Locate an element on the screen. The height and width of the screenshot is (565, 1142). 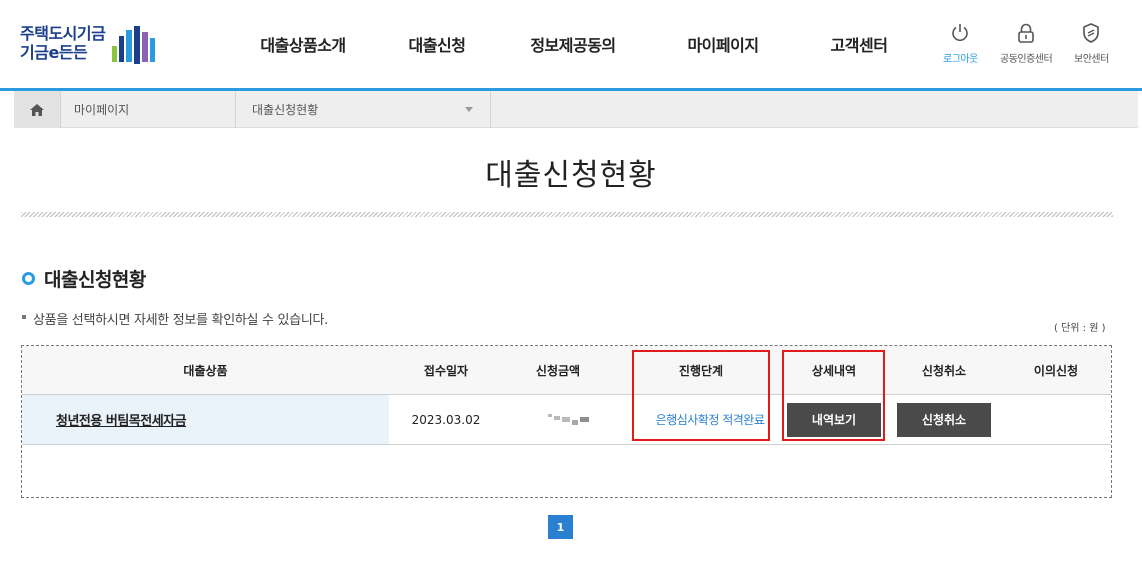
product-link: 청년전용 버팀목전세자금 is located at coordinates (121, 419).